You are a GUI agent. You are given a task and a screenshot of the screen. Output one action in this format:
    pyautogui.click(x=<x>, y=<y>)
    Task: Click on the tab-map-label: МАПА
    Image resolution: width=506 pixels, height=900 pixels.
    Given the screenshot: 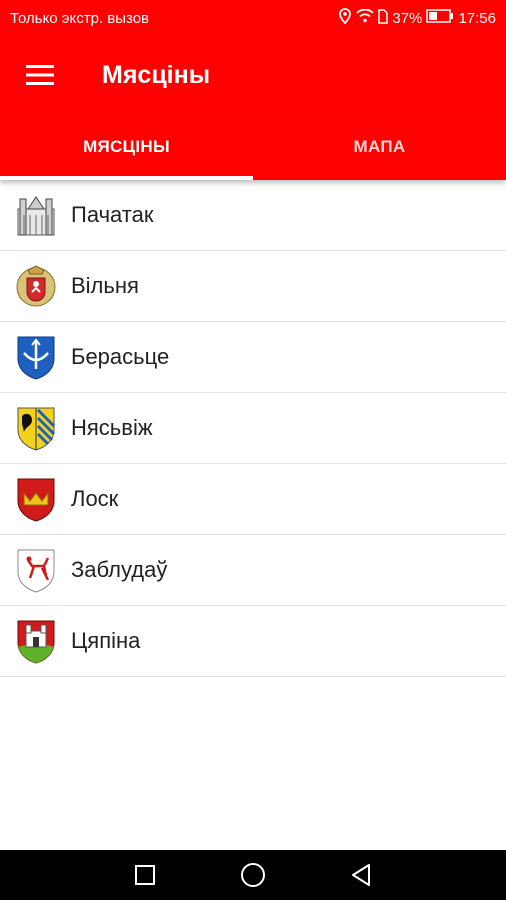 What is the action you would take?
    pyautogui.click(x=379, y=146)
    